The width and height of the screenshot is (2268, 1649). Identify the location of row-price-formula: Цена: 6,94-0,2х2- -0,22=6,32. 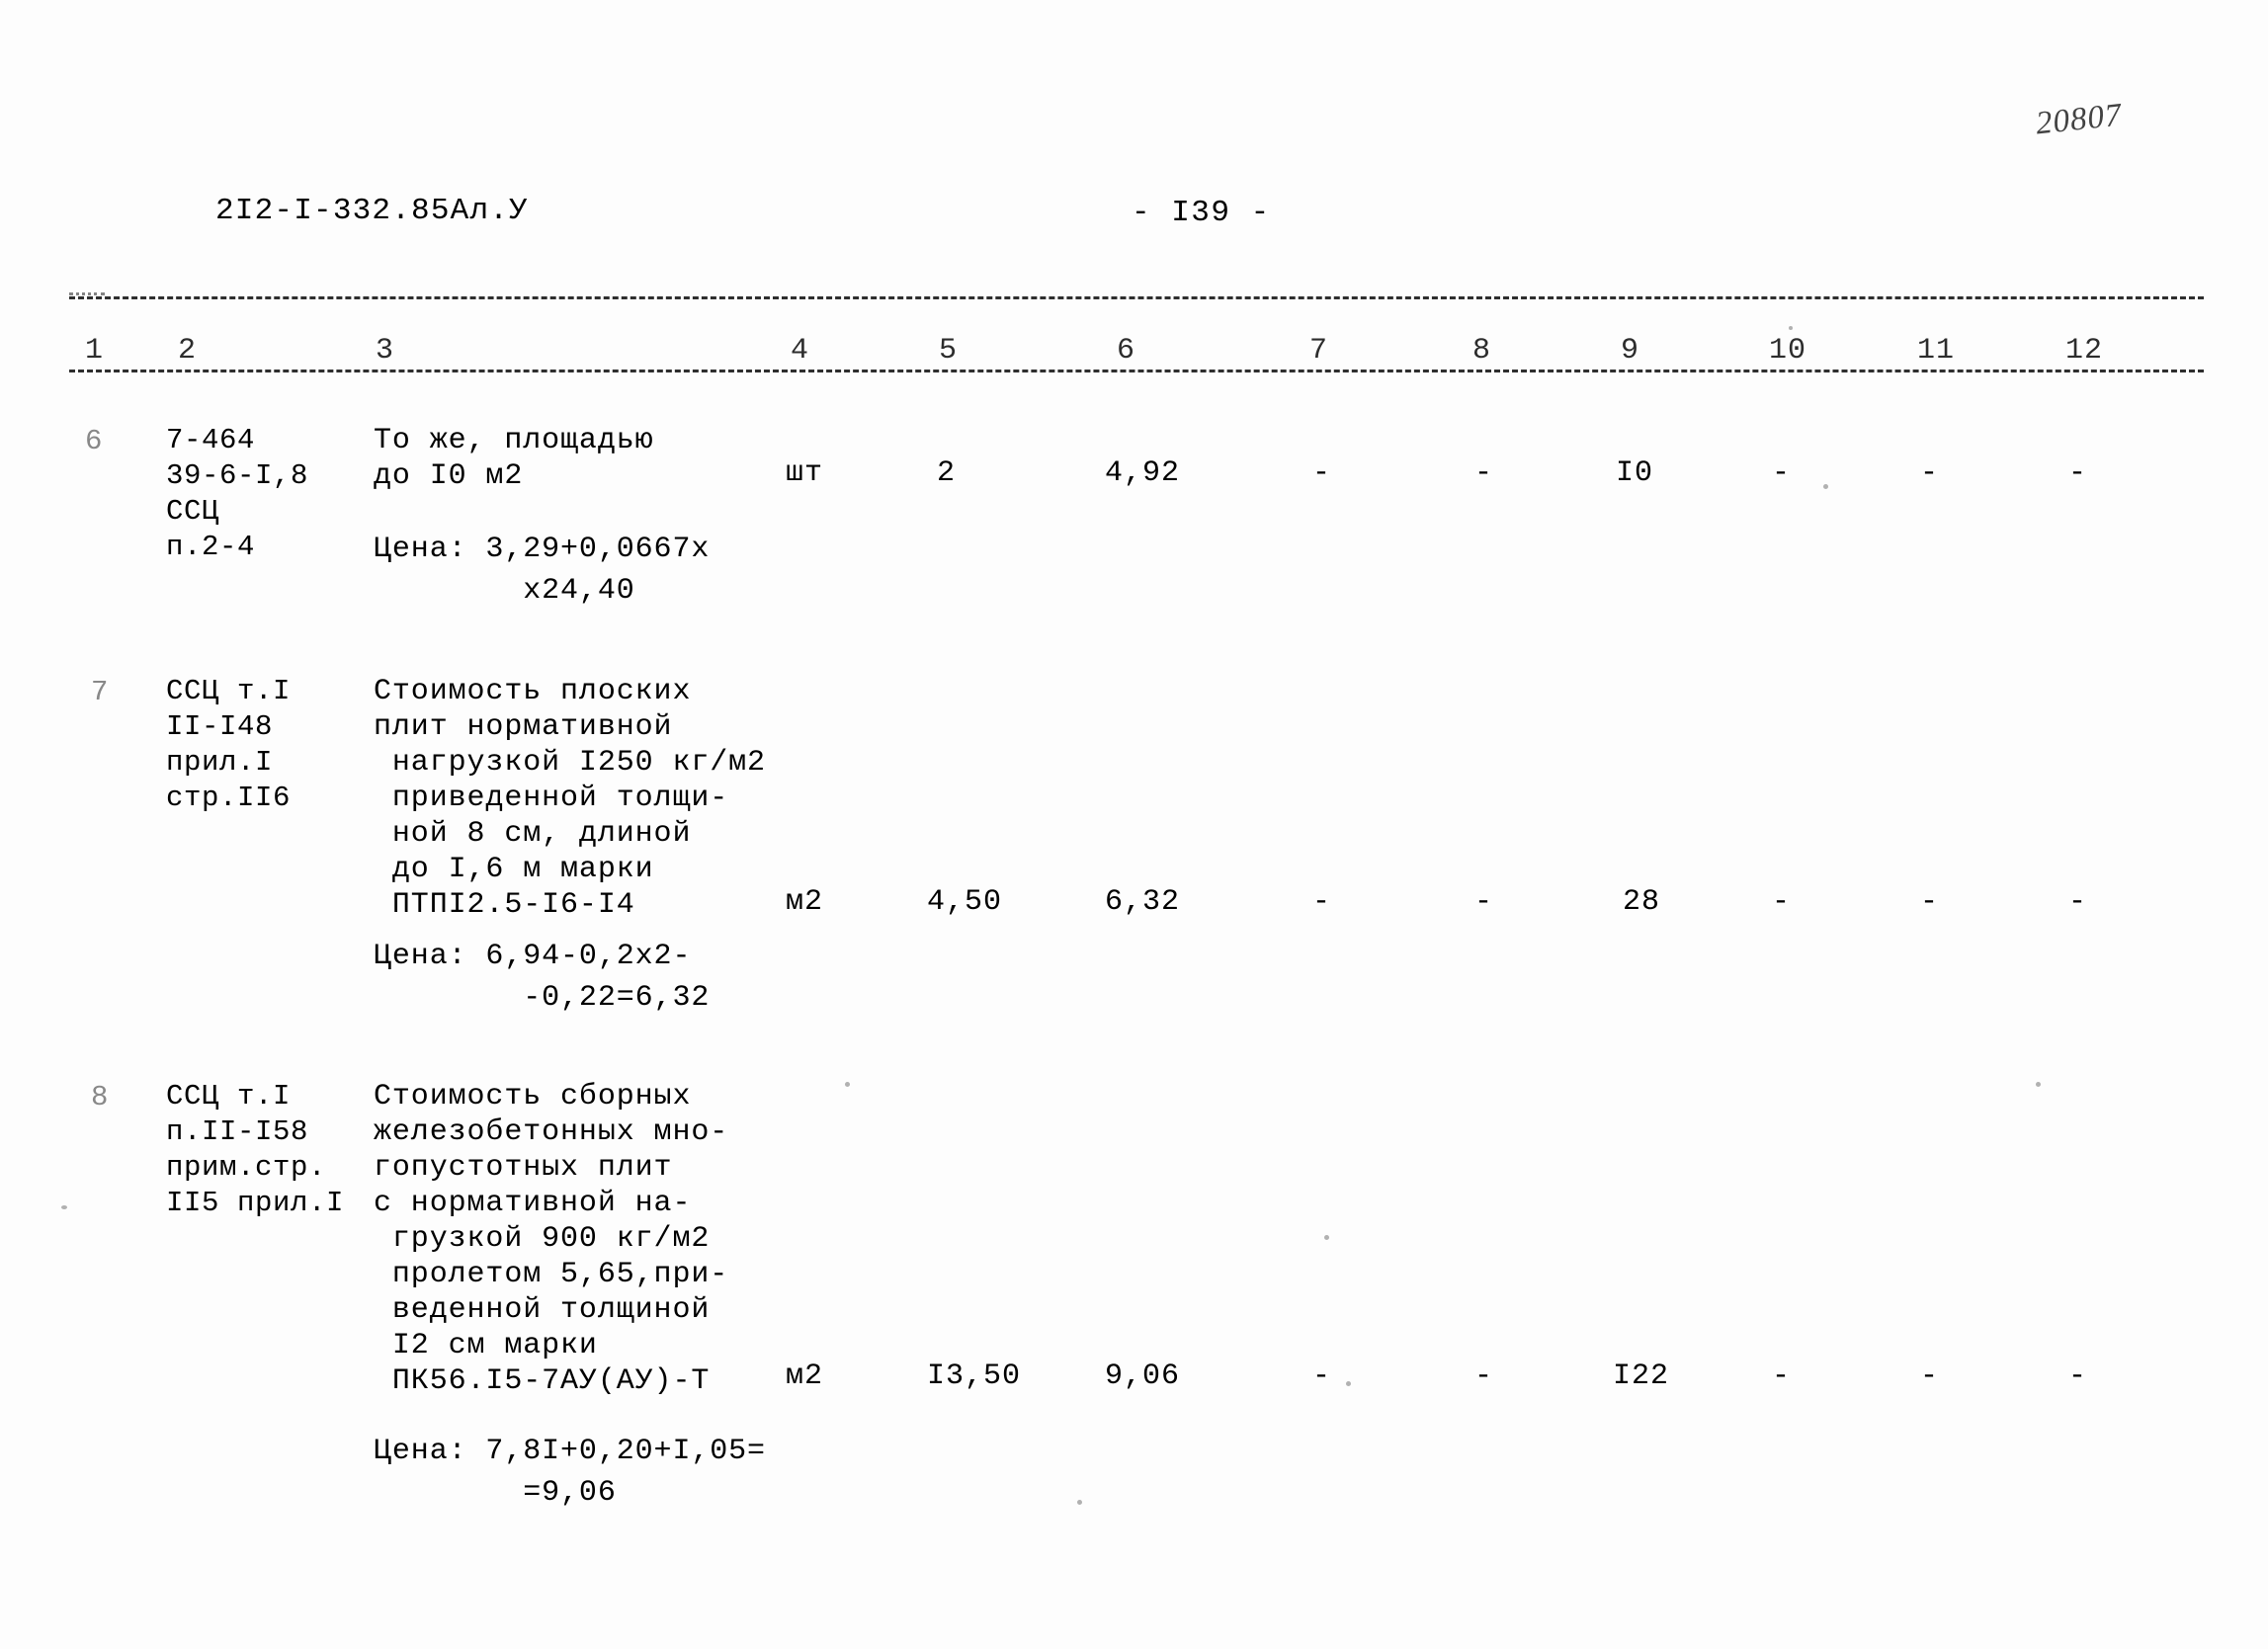
(542, 977).